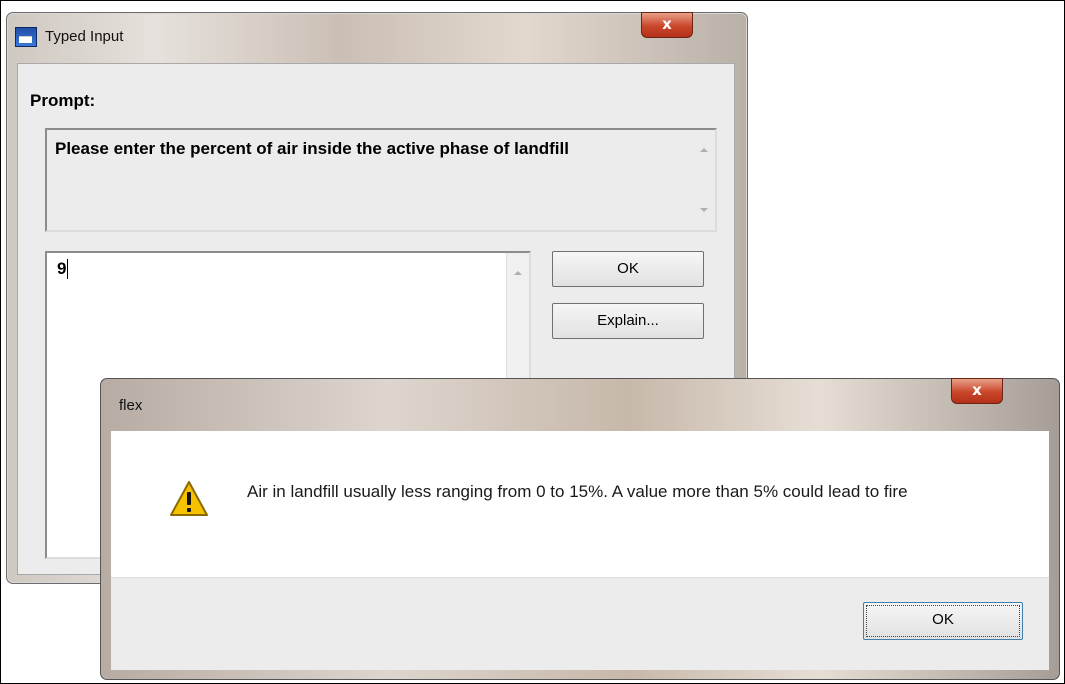  I want to click on dialog-title: flex, so click(131, 405).